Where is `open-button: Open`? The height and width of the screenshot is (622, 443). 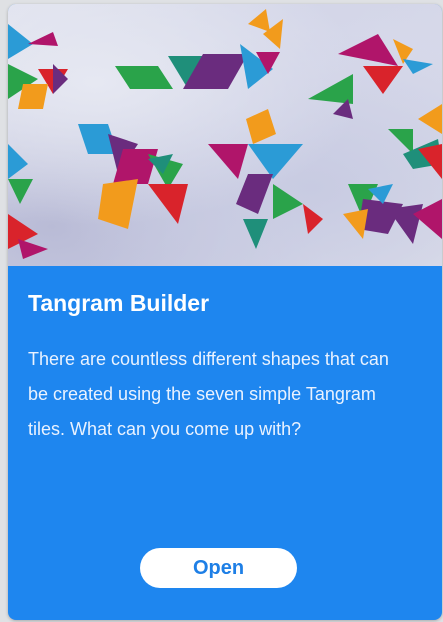 open-button: Open is located at coordinates (218, 568).